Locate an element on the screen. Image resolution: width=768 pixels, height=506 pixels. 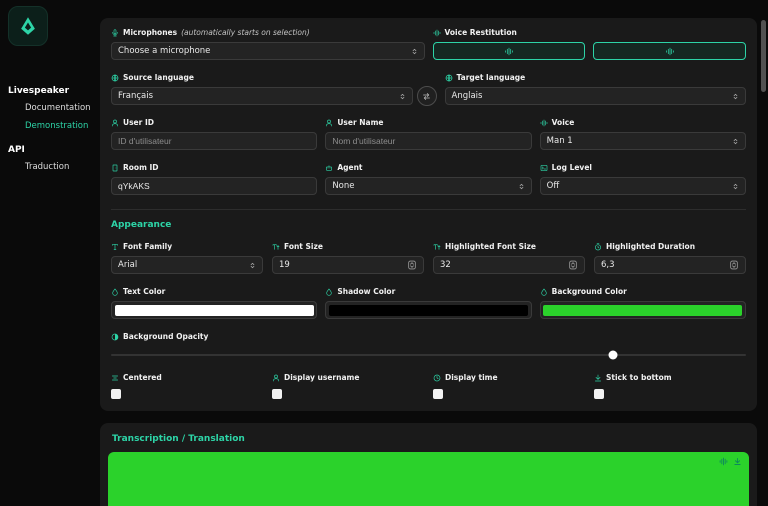
agent-select: None is located at coordinates (428, 186).